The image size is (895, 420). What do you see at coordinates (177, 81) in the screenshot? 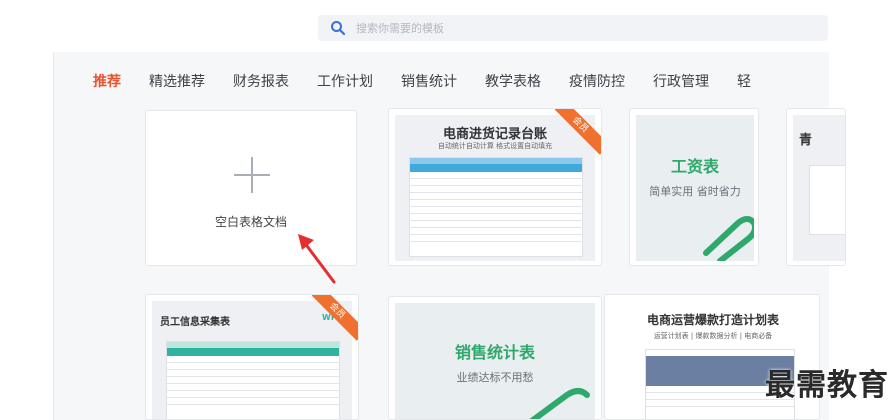
I see `tab-featured: 精选推荐` at bounding box center [177, 81].